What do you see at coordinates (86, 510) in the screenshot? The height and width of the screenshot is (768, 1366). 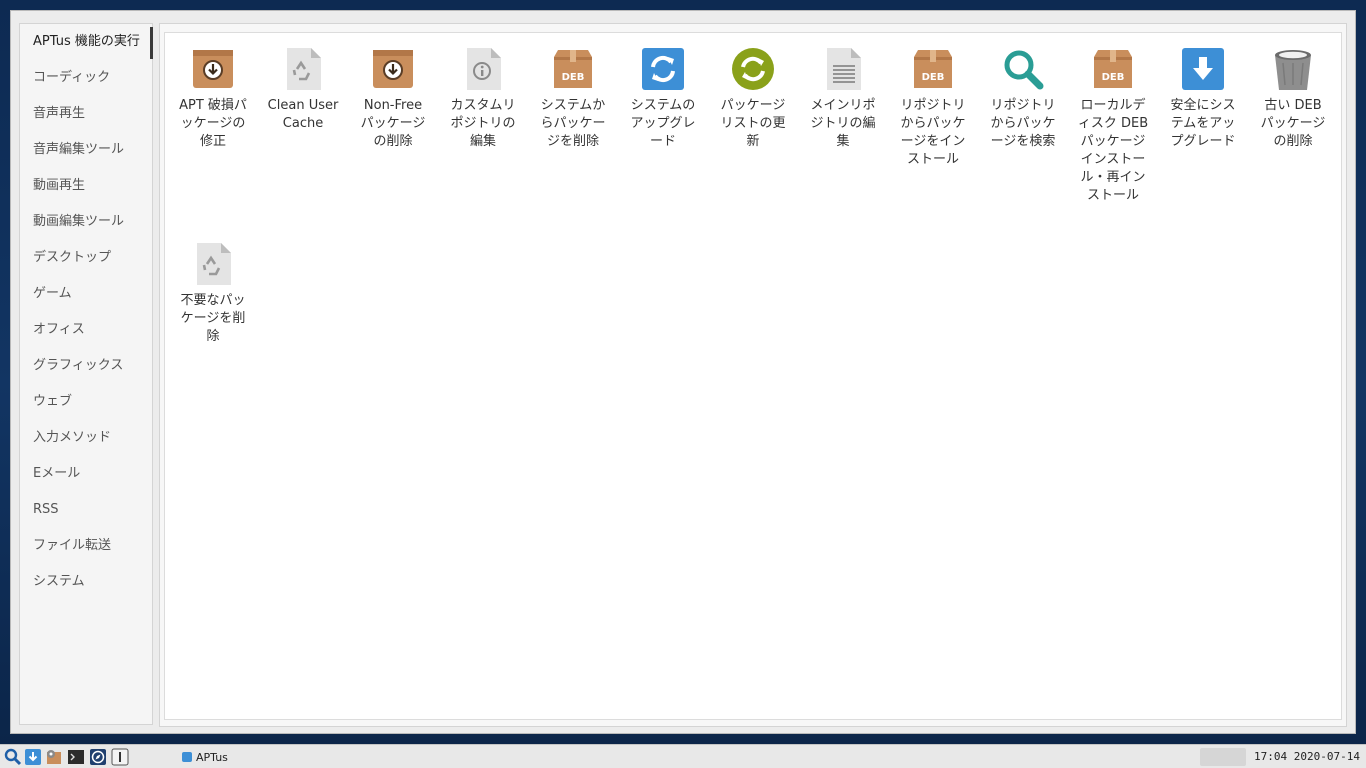 I see `sidebar-item-13: RSS` at bounding box center [86, 510].